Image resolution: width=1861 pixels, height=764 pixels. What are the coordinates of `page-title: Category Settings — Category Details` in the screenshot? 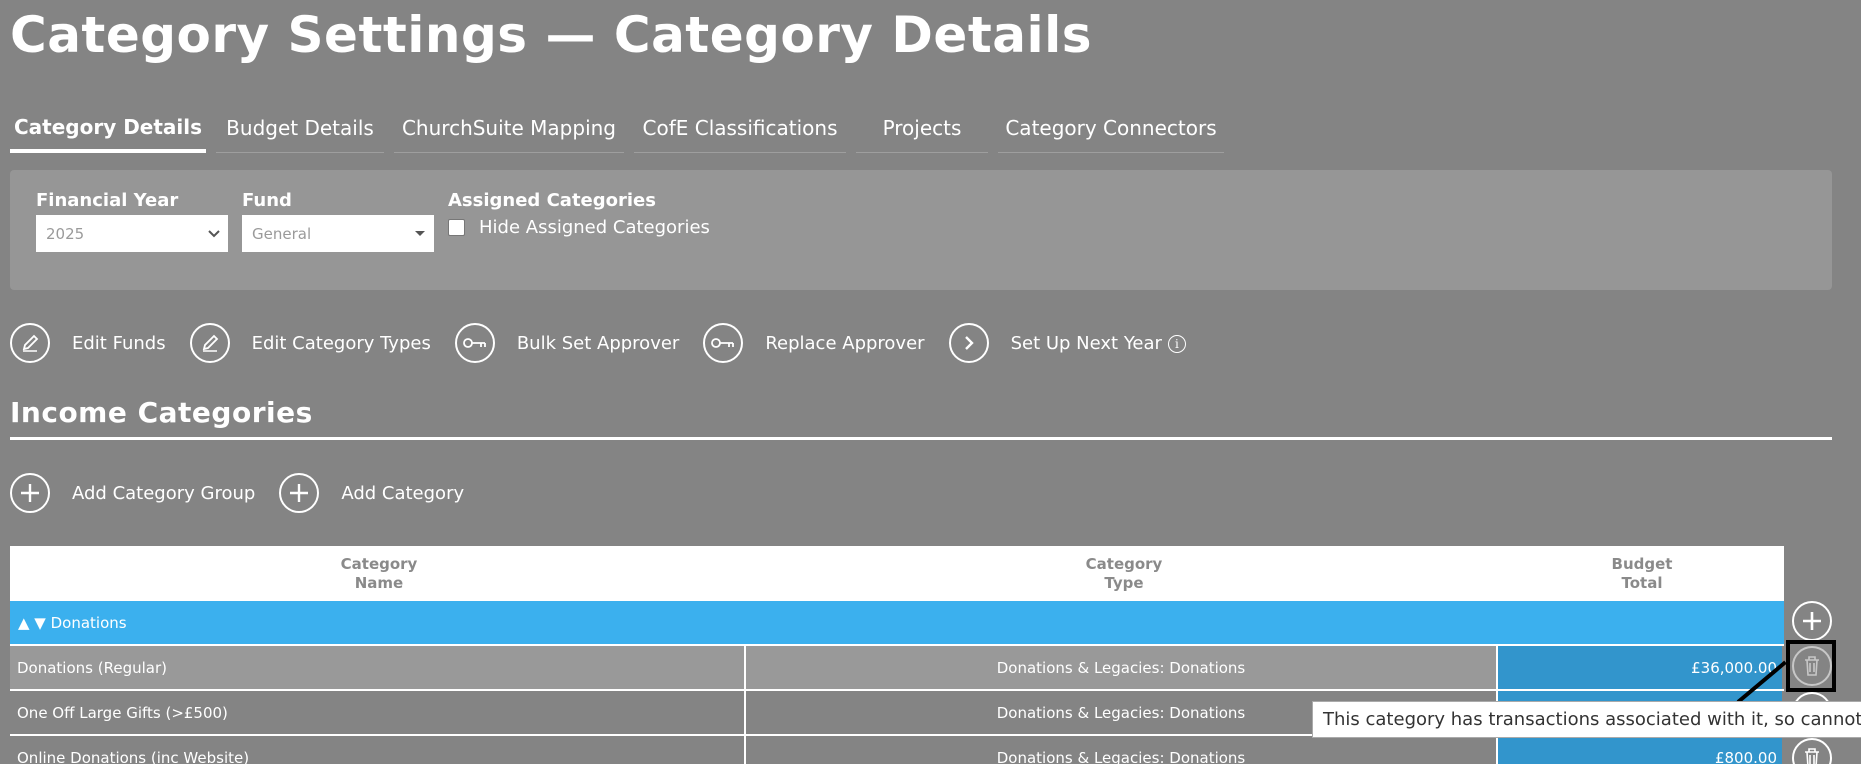 It's located at (551, 35).